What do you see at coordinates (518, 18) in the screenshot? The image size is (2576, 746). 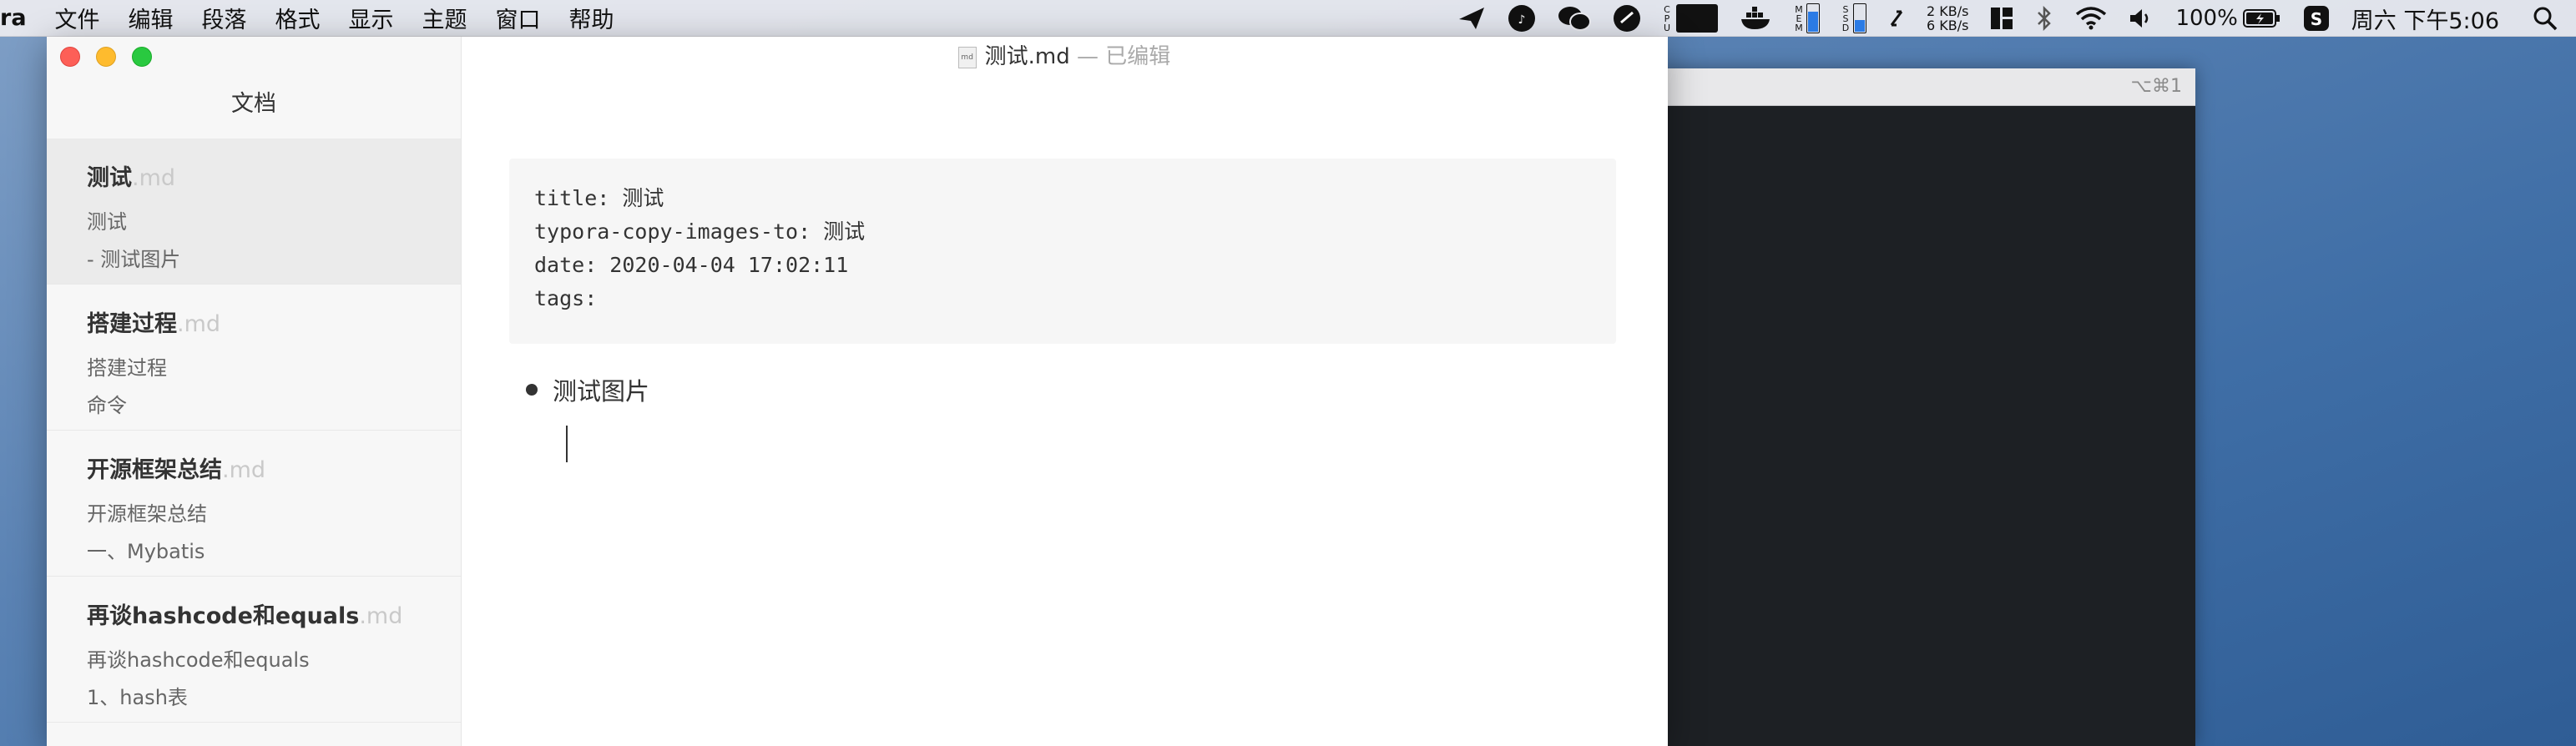 I see `menu-window: 窗口` at bounding box center [518, 18].